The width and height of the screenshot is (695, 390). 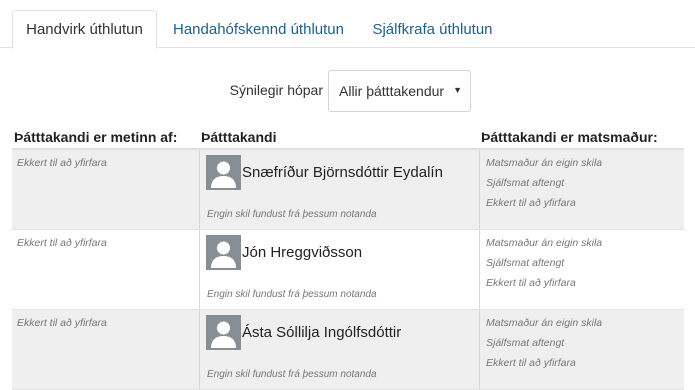 What do you see at coordinates (276, 90) in the screenshot?
I see `groups-filter-label: Sýnilegir hópar` at bounding box center [276, 90].